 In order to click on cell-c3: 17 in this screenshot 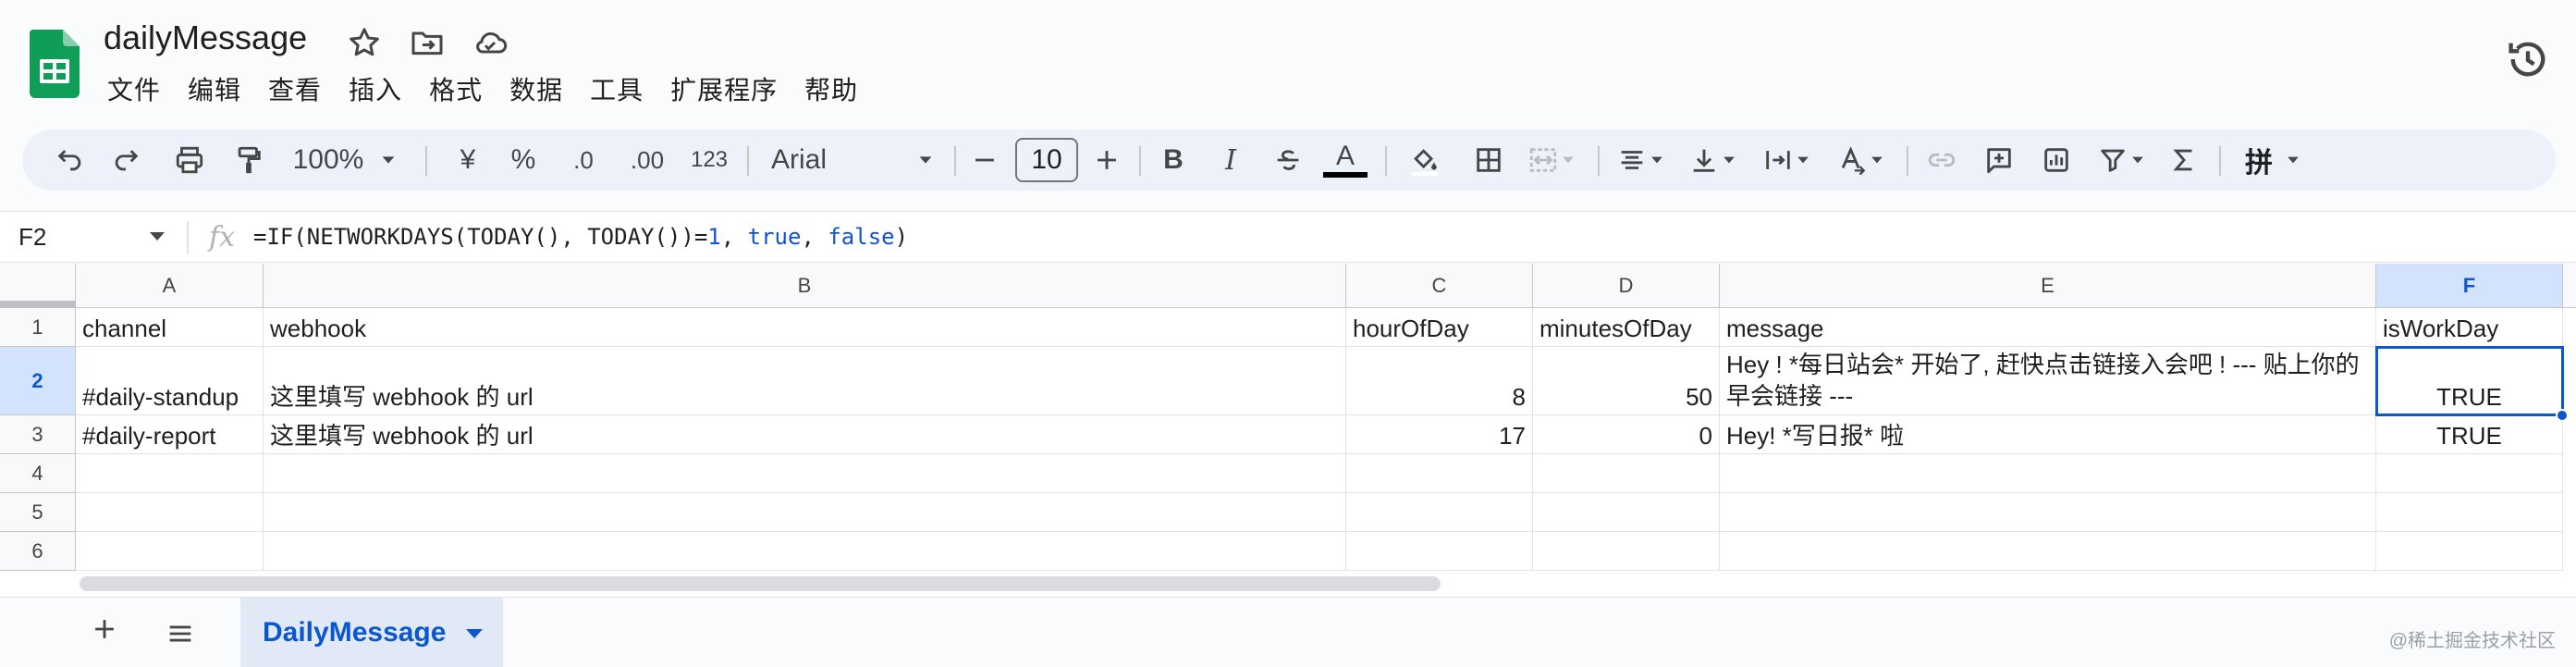, I will do `click(1440, 434)`.